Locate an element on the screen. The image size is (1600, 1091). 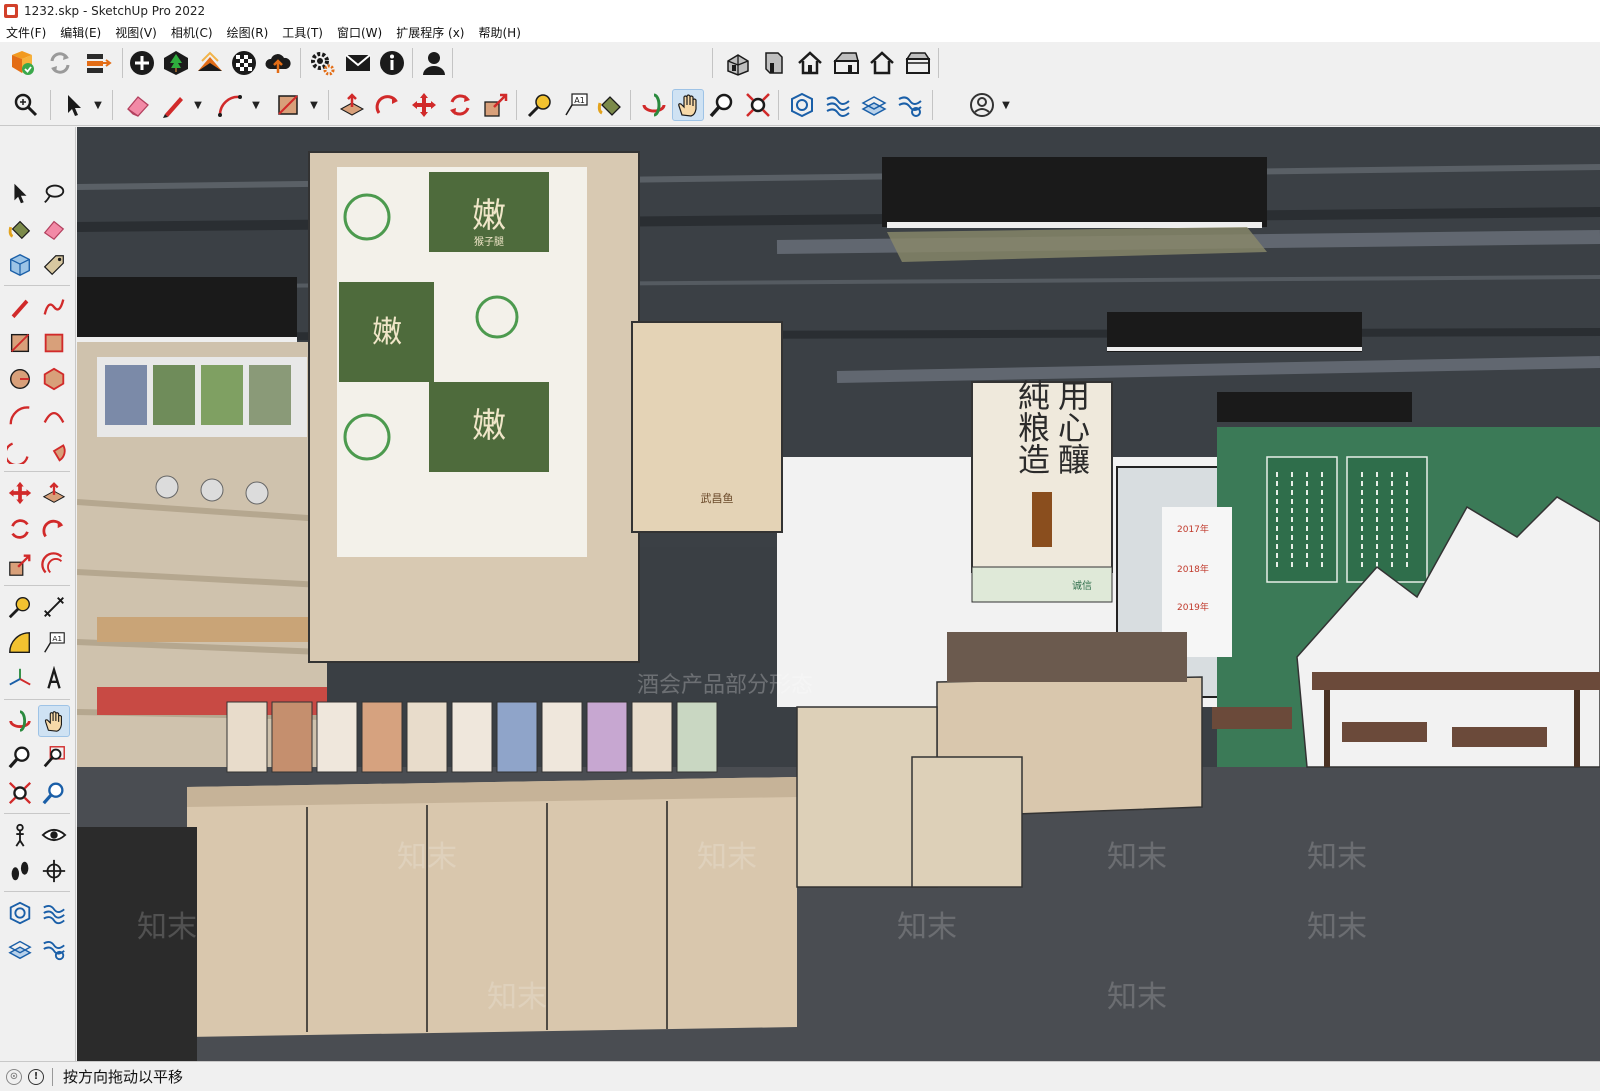
freehand-icon is located at coordinates (54, 307).